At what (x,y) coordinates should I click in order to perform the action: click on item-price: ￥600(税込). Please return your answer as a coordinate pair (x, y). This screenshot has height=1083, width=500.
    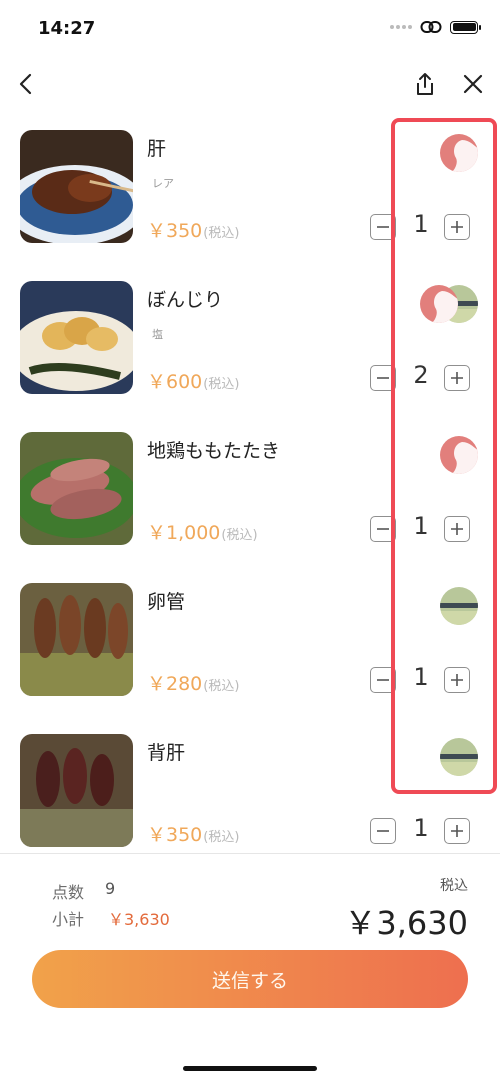
    Looking at the image, I should click on (193, 380).